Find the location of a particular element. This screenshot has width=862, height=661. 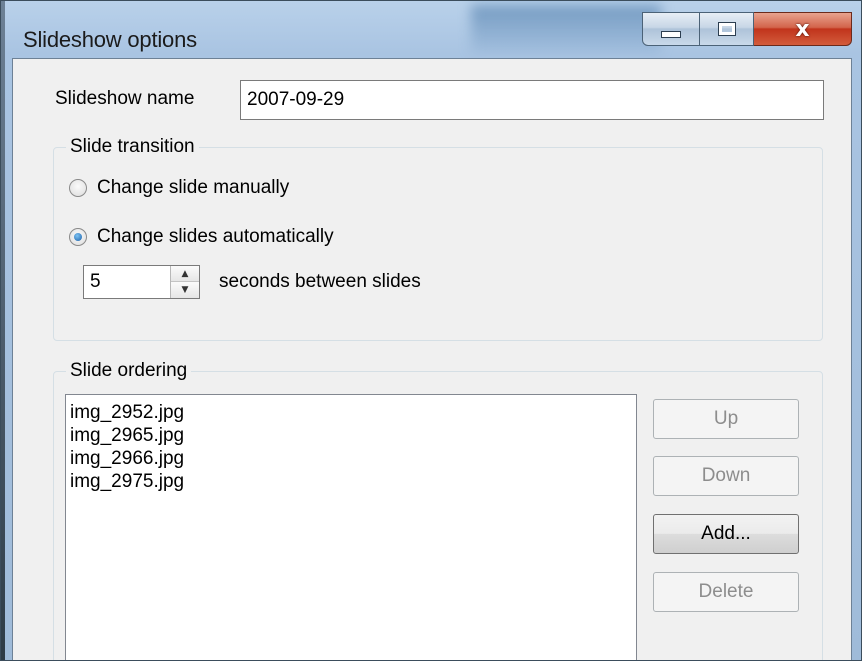

spin-down-icon: ▼ is located at coordinates (185, 290).